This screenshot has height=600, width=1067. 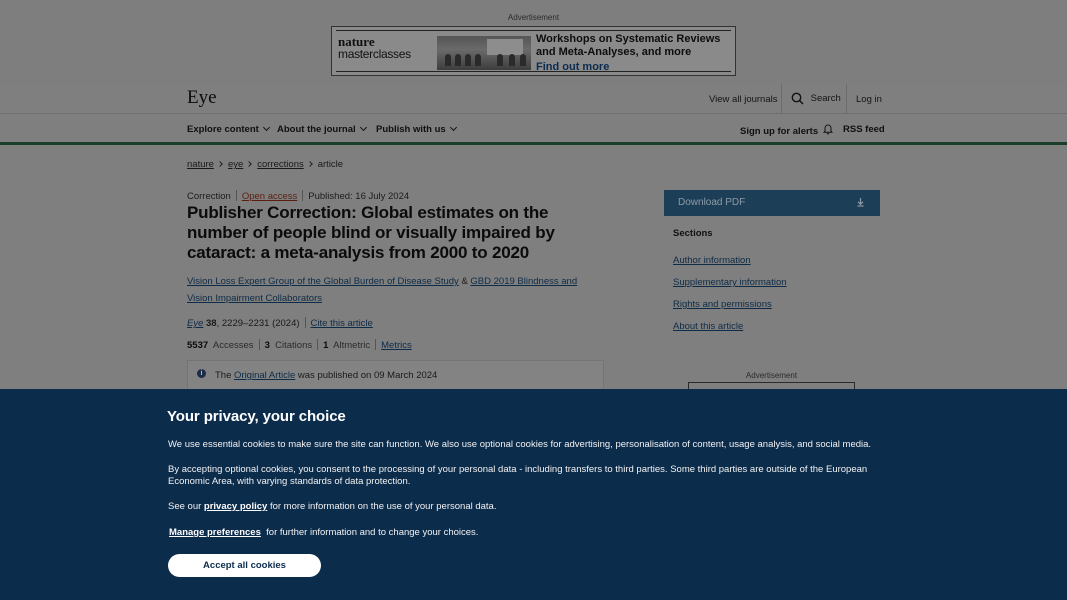 What do you see at coordinates (215, 532) in the screenshot?
I see `manage-preferences-link: Manage preferences` at bounding box center [215, 532].